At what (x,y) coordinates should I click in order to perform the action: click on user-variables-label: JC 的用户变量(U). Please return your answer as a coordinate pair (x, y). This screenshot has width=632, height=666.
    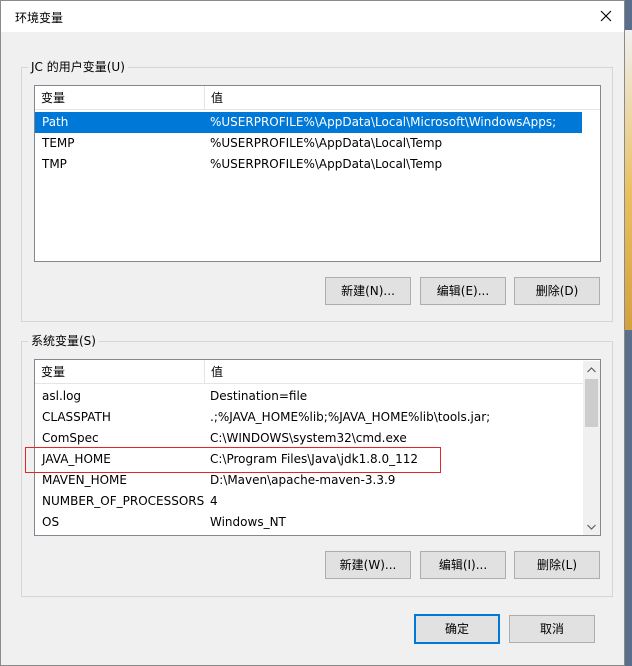
    Looking at the image, I should click on (78, 67).